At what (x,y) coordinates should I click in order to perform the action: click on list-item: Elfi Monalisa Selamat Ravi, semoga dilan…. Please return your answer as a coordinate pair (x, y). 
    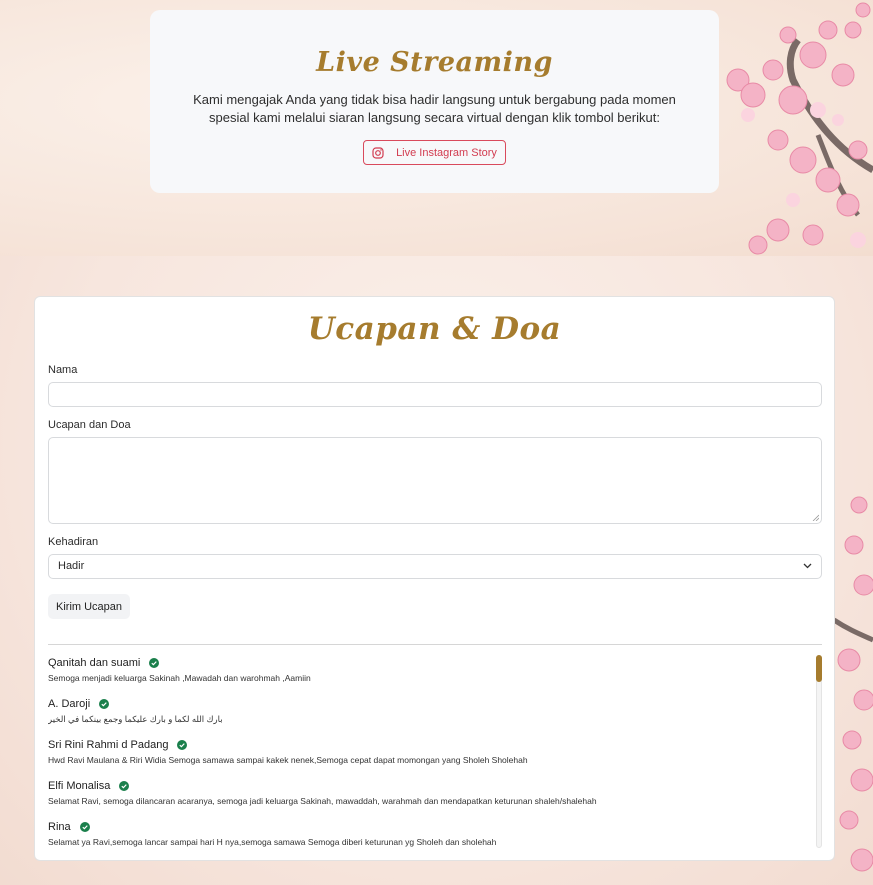
    Looking at the image, I should click on (428, 798).